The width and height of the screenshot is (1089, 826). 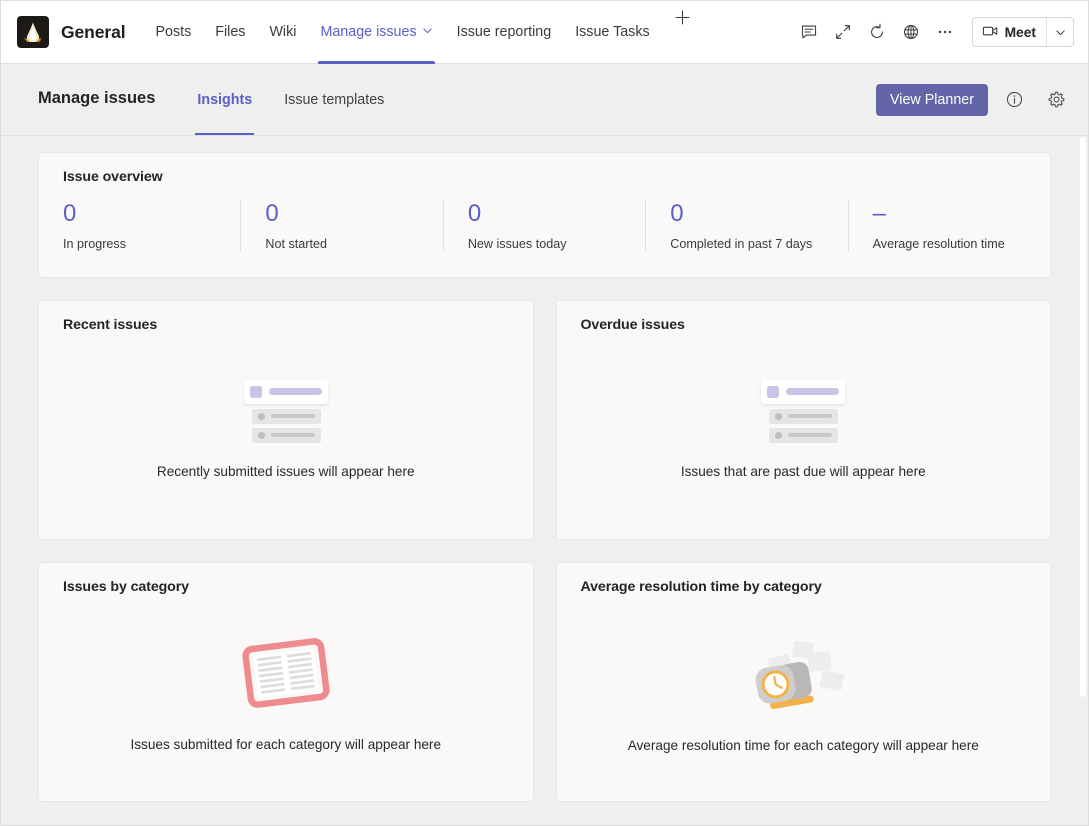 I want to click on team-name: General, so click(x=93, y=31).